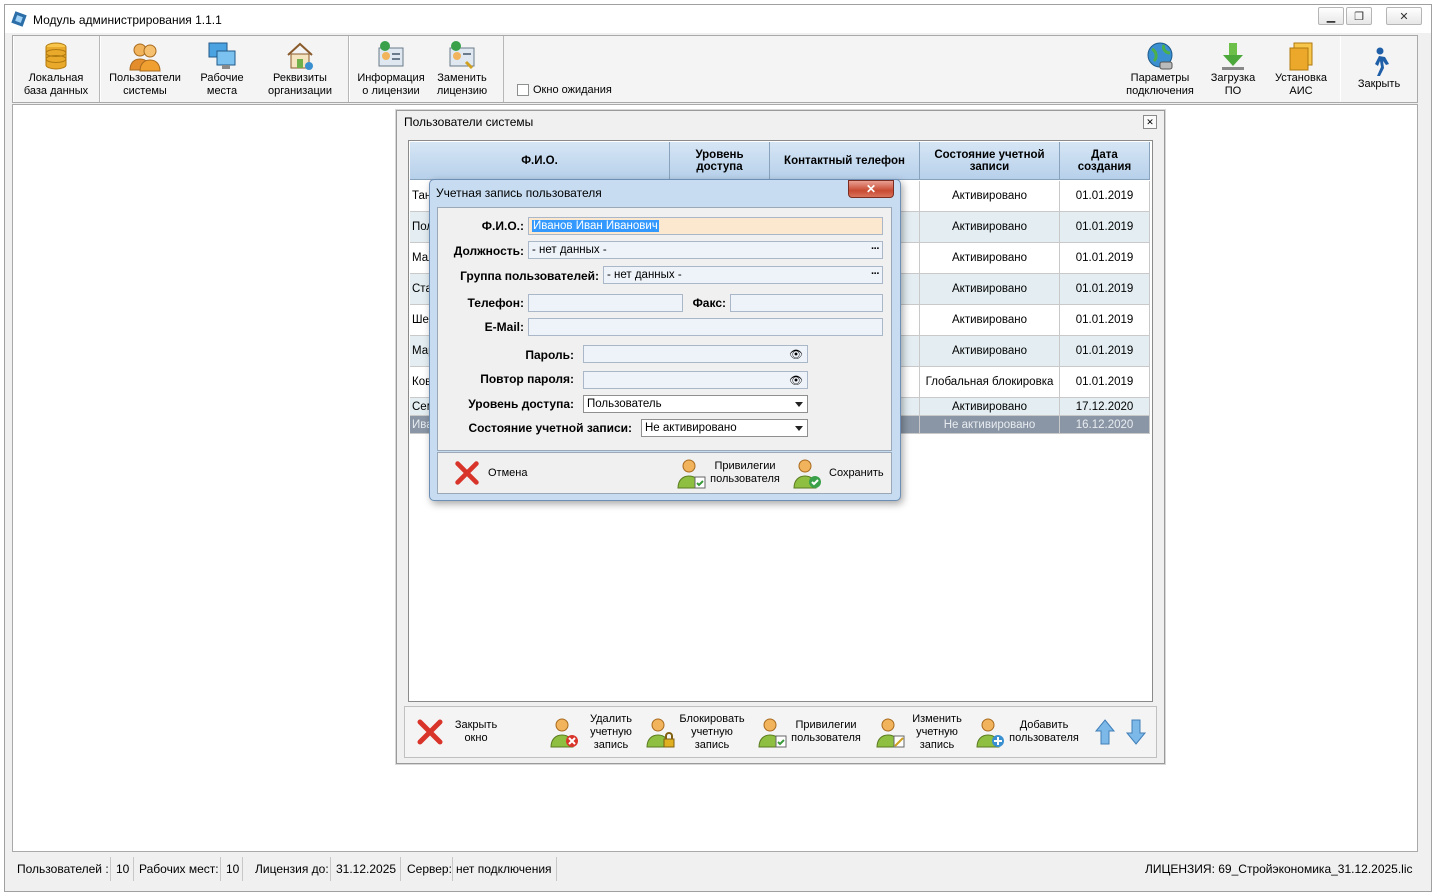 The height and width of the screenshot is (896, 1436). I want to click on user-lock-icon, so click(660, 733).